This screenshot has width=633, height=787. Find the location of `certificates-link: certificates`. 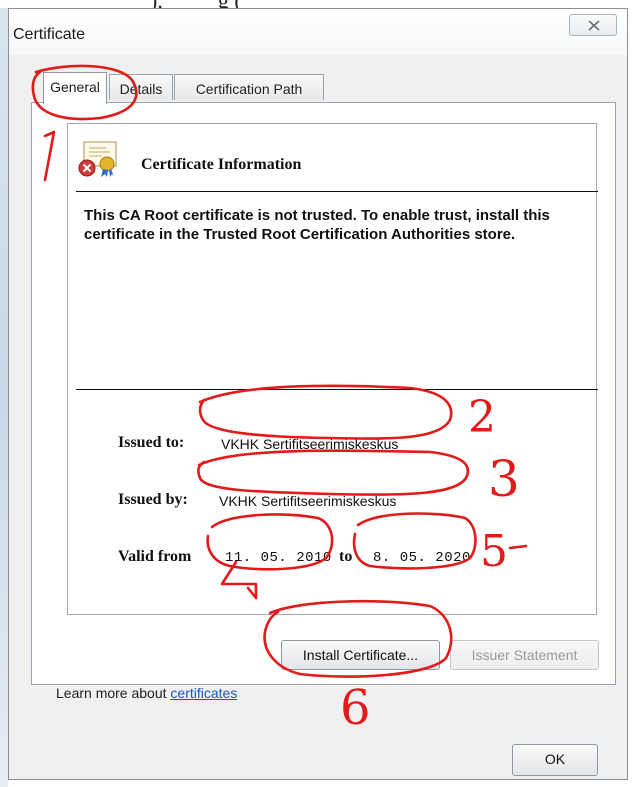

certificates-link: certificates is located at coordinates (203, 693).